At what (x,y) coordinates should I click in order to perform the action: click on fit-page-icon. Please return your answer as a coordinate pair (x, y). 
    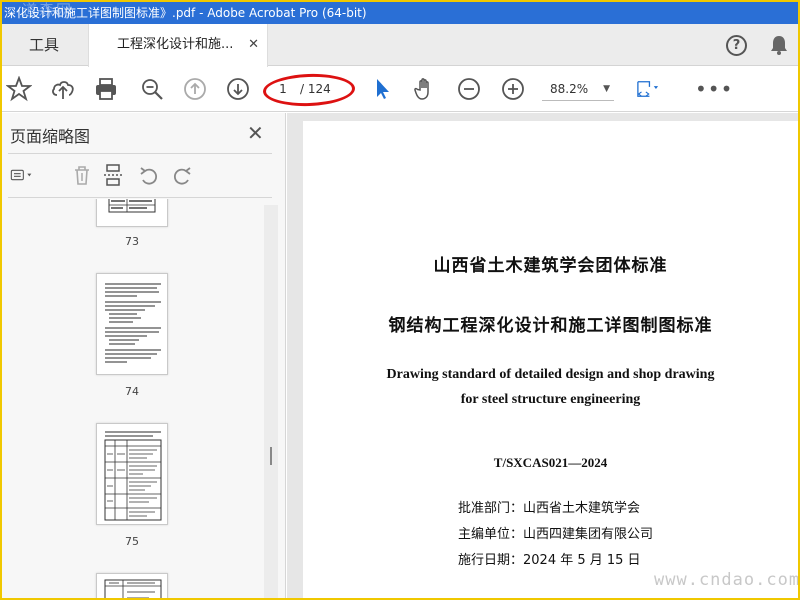
    Looking at the image, I should click on (653, 89).